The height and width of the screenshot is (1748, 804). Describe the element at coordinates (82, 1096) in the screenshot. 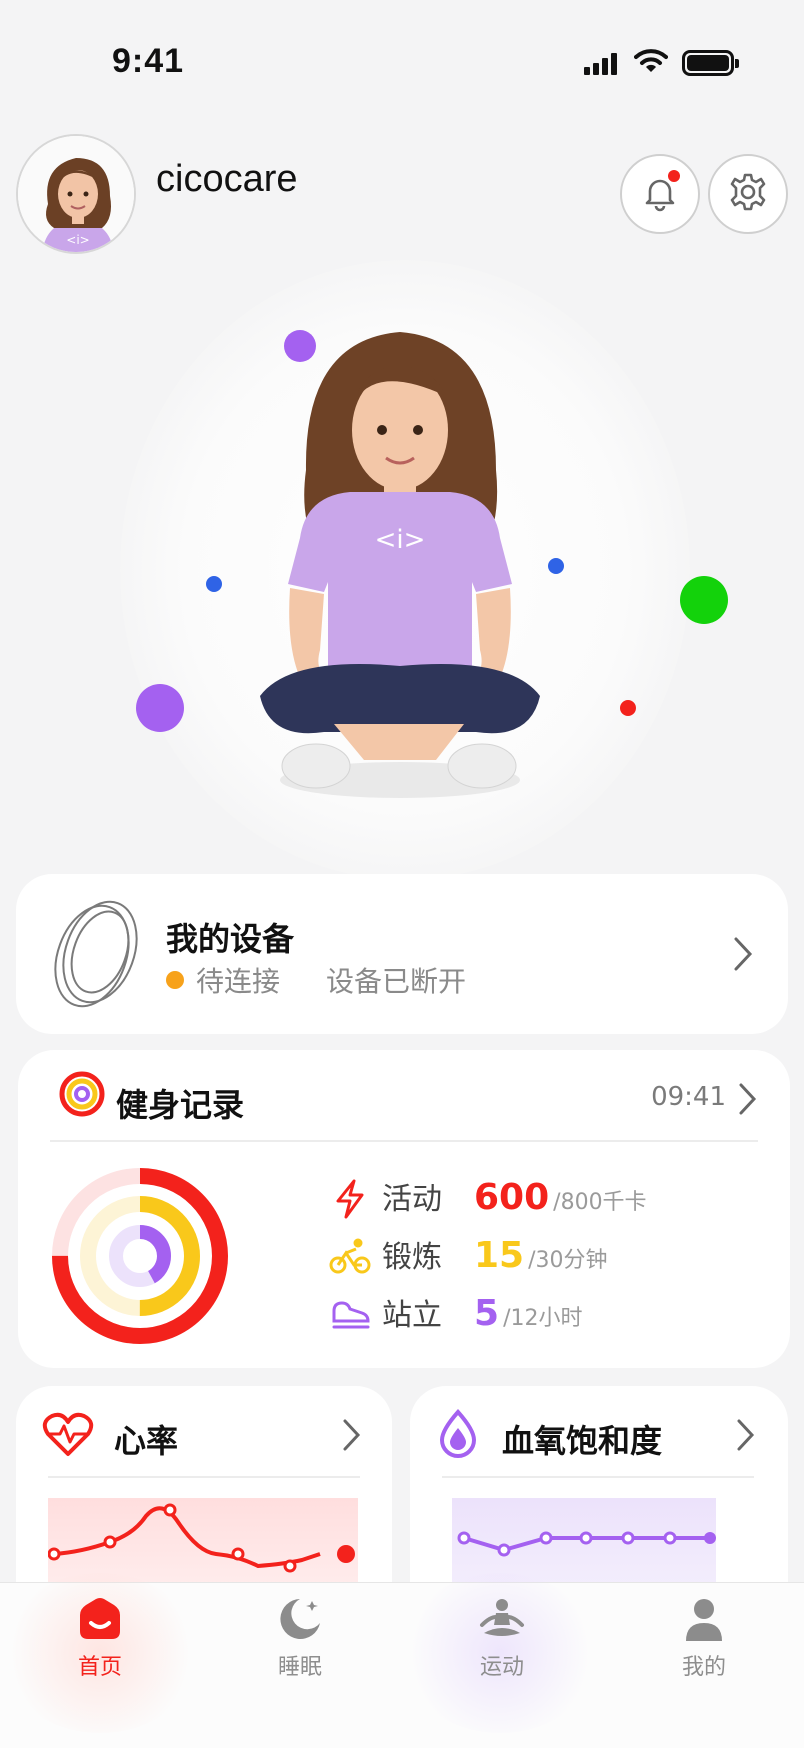

I see `activity-rings-icon` at that location.